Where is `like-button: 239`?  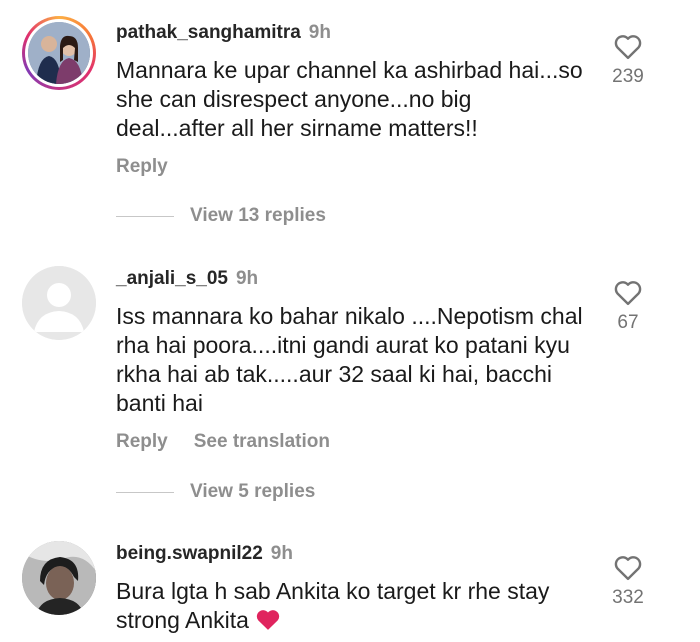 like-button: 239 is located at coordinates (628, 60).